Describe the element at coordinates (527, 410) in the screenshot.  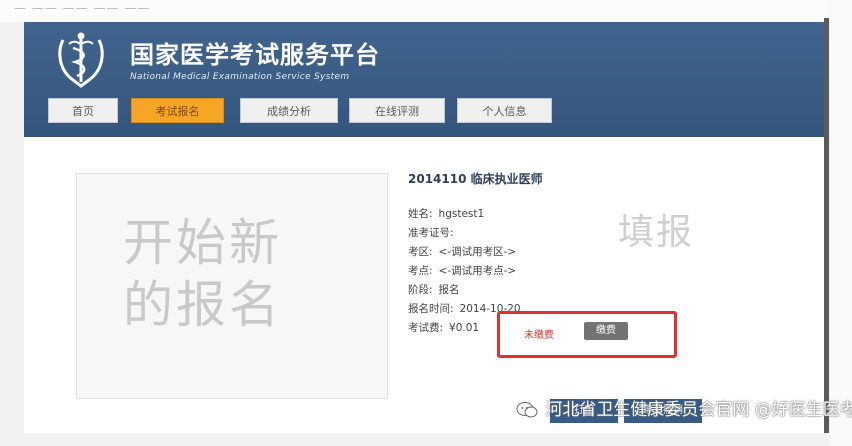
I see `wechat-icon` at that location.